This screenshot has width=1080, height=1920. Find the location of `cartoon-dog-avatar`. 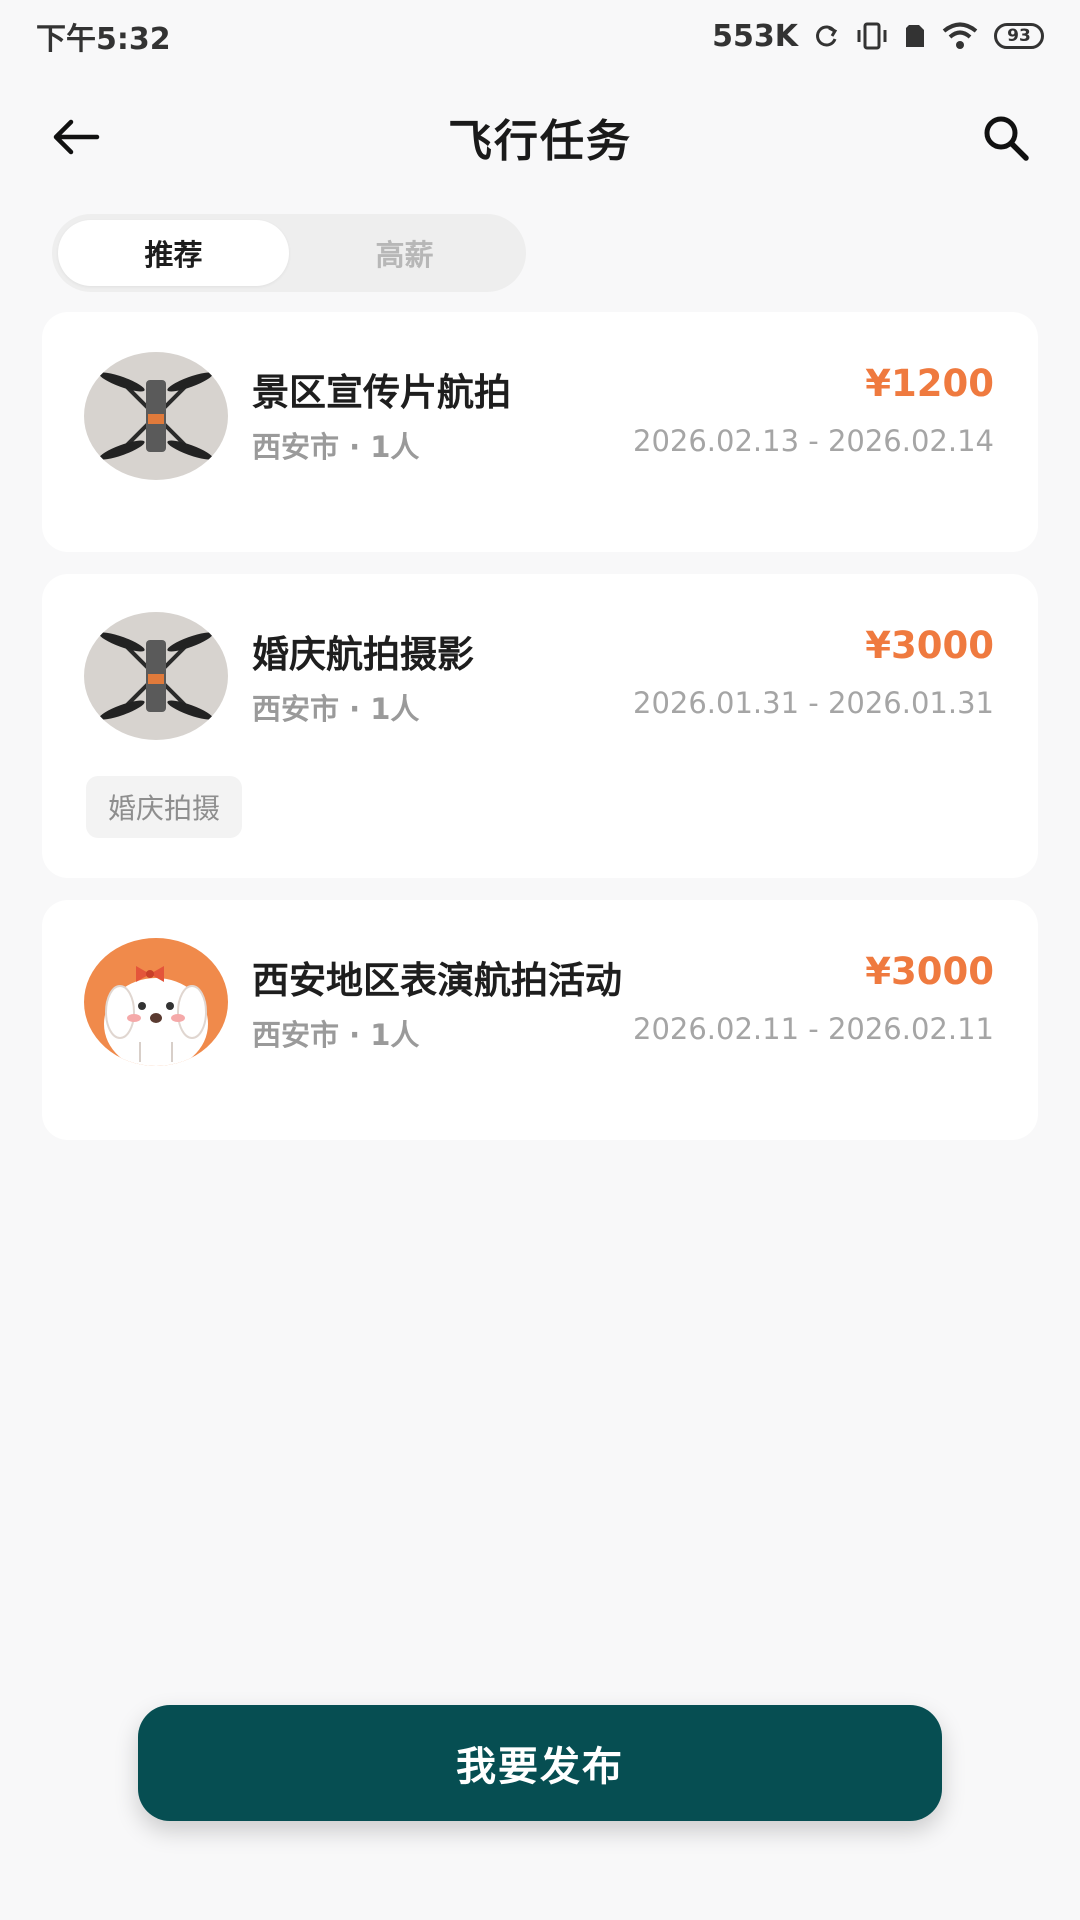

cartoon-dog-avatar is located at coordinates (156, 1002).